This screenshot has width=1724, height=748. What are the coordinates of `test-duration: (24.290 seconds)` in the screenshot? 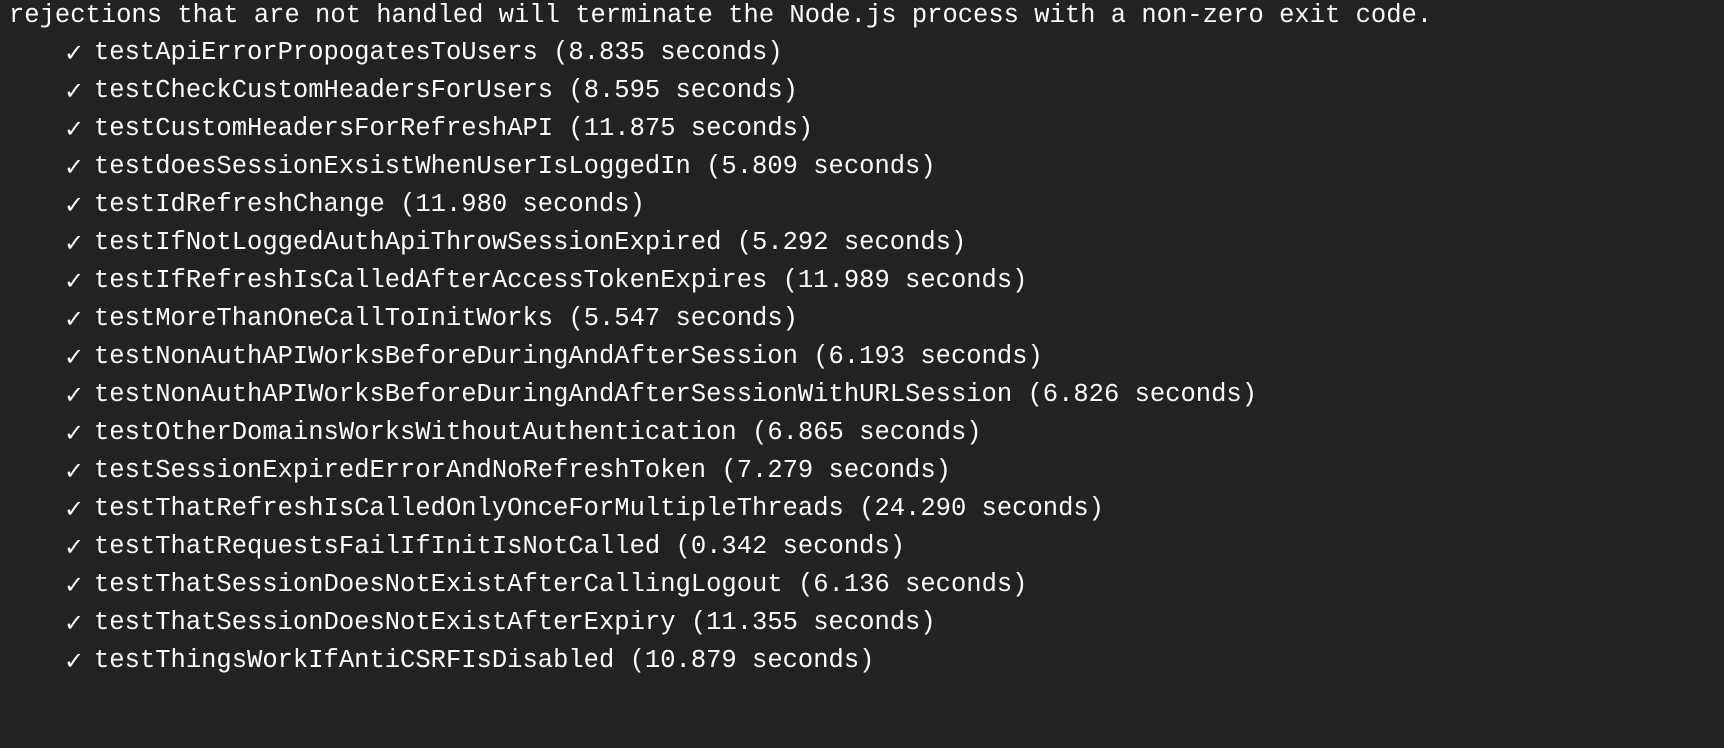 It's located at (981, 508).